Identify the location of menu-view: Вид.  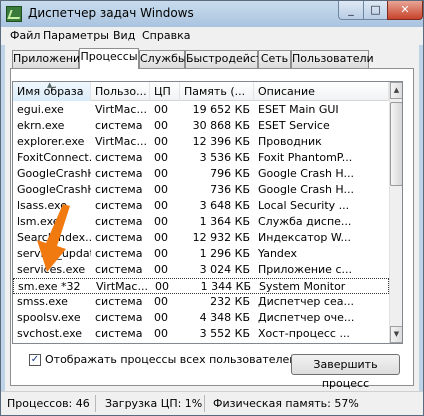
(124, 35).